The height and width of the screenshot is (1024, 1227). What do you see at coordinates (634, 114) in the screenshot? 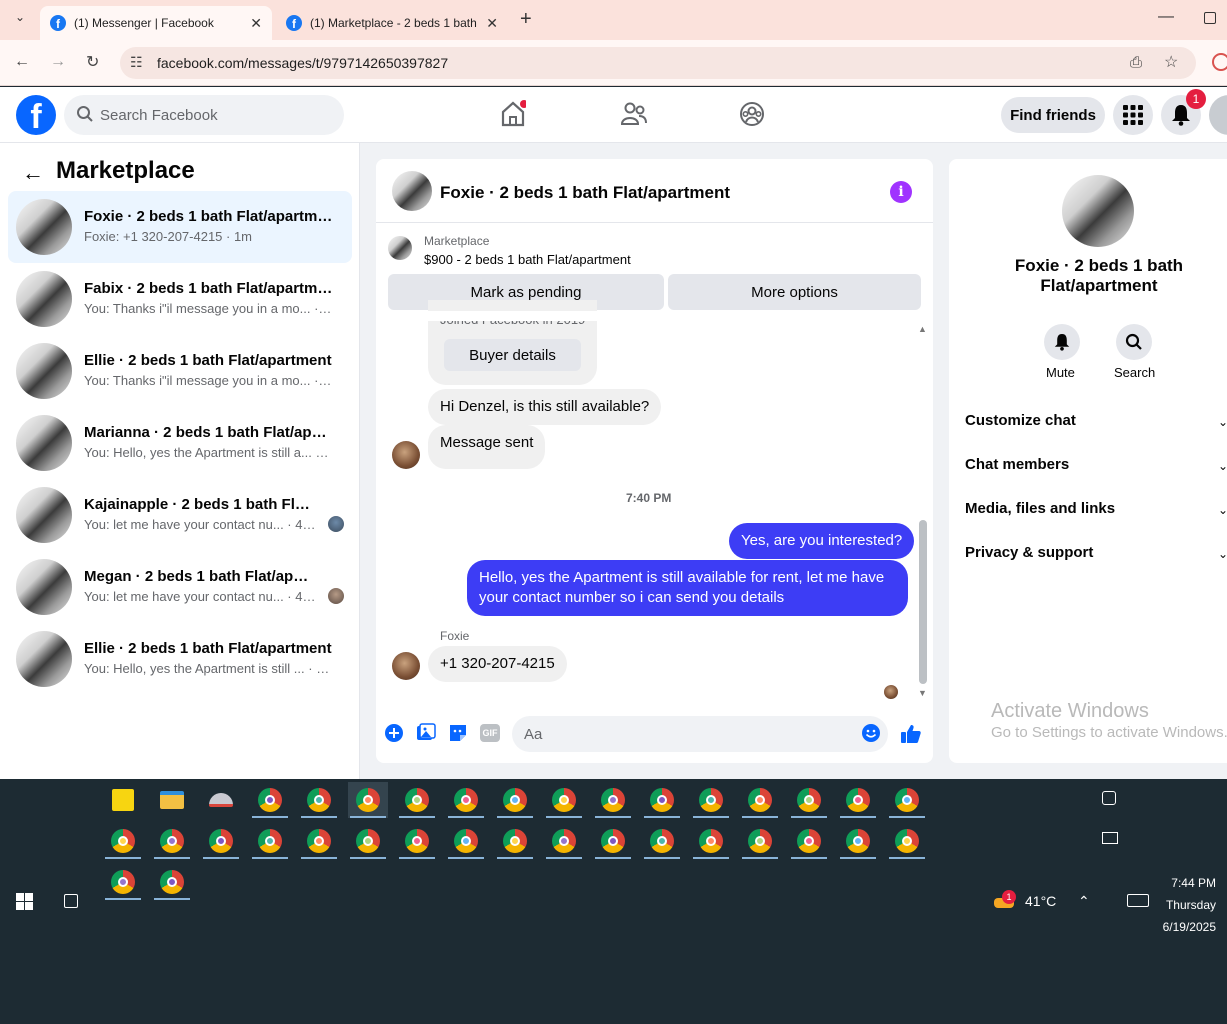
I see `friends-icon` at bounding box center [634, 114].